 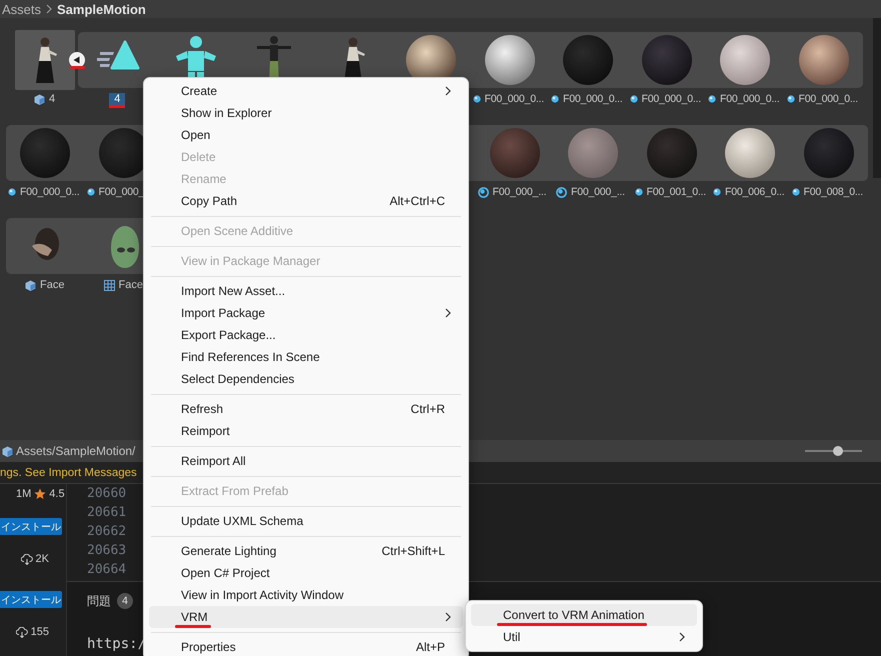 What do you see at coordinates (42, 559) in the screenshot?
I see `install-count: 2K` at bounding box center [42, 559].